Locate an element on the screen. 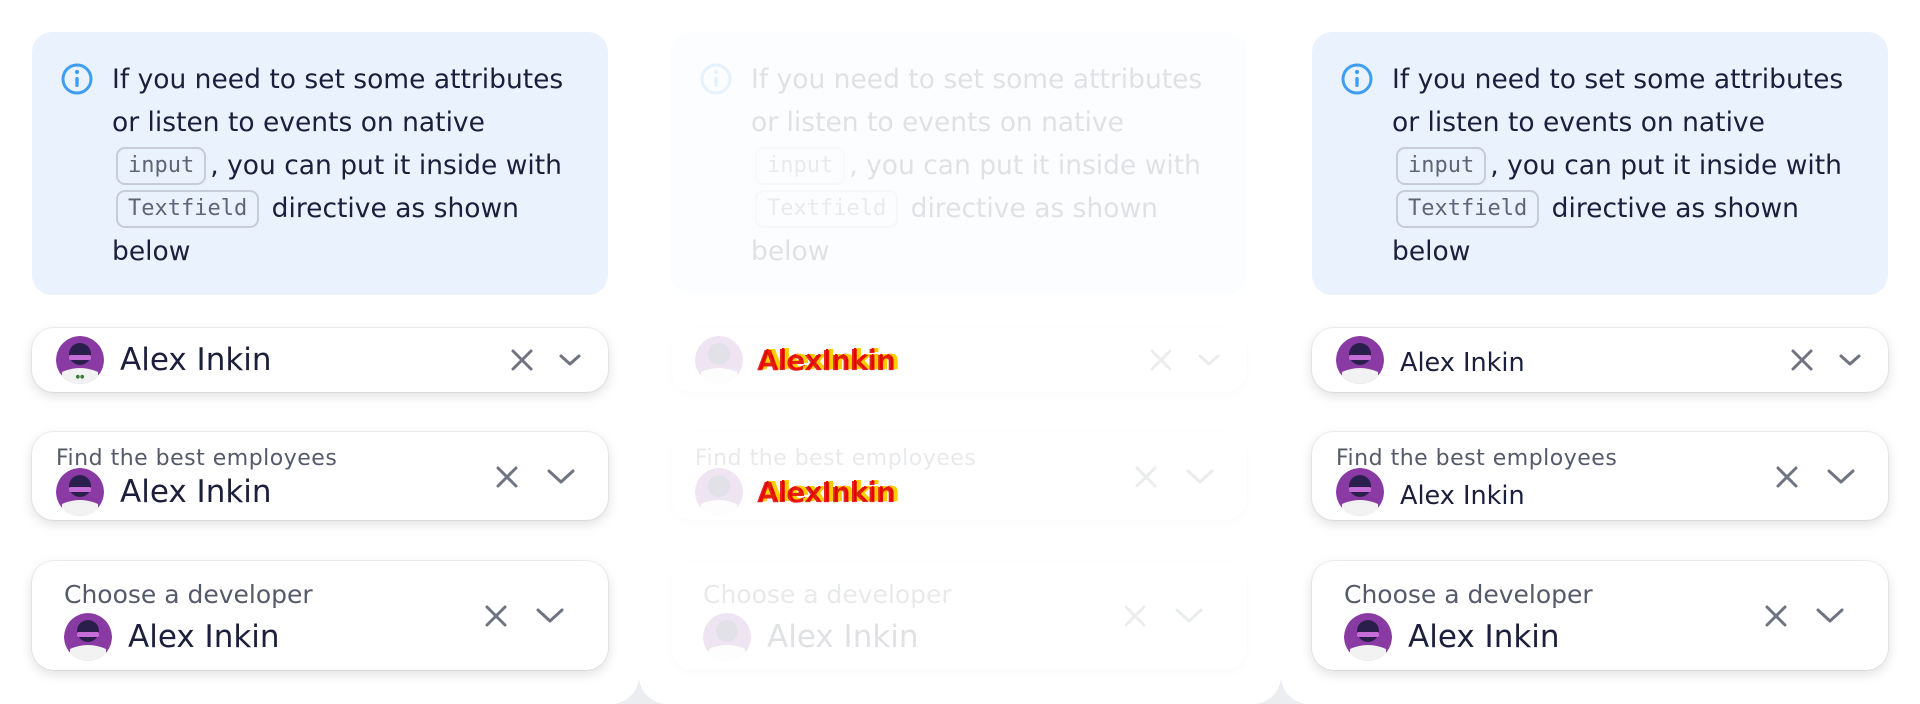 This screenshot has width=1920, height=704. avatar: ●● is located at coordinates (80, 360).